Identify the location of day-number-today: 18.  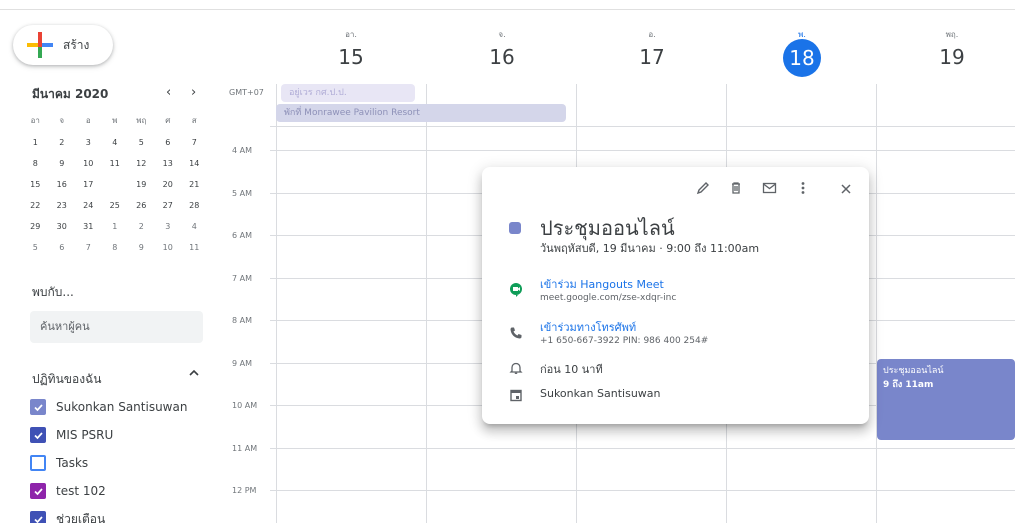
(802, 58).